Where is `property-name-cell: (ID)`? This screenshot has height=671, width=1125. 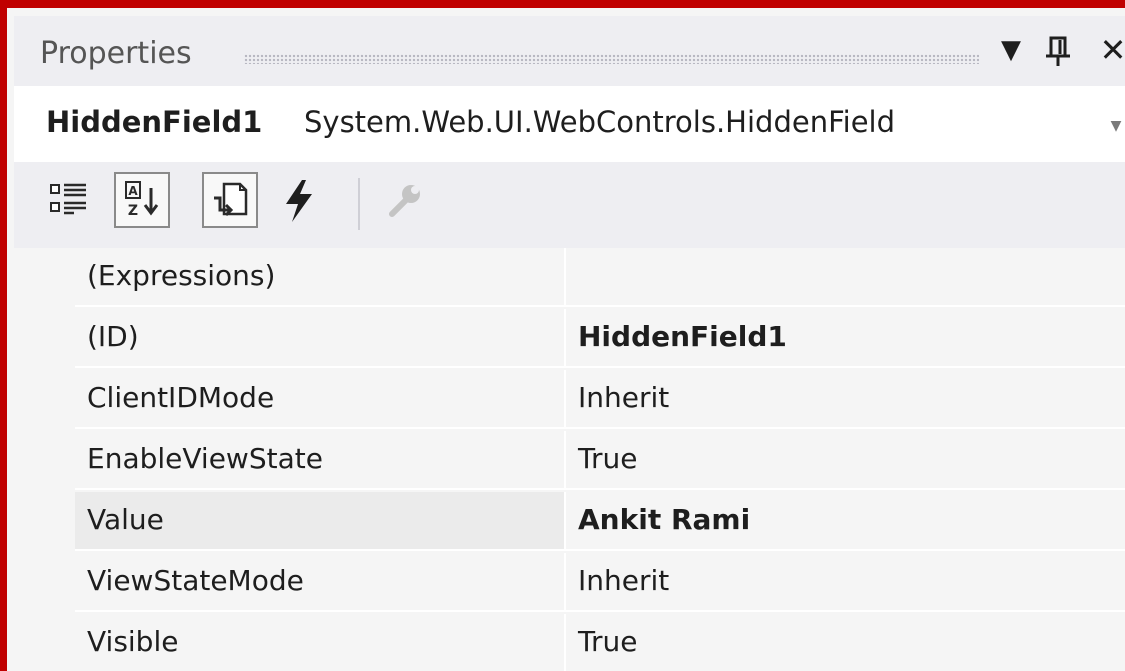 property-name-cell: (ID) is located at coordinates (320, 337).